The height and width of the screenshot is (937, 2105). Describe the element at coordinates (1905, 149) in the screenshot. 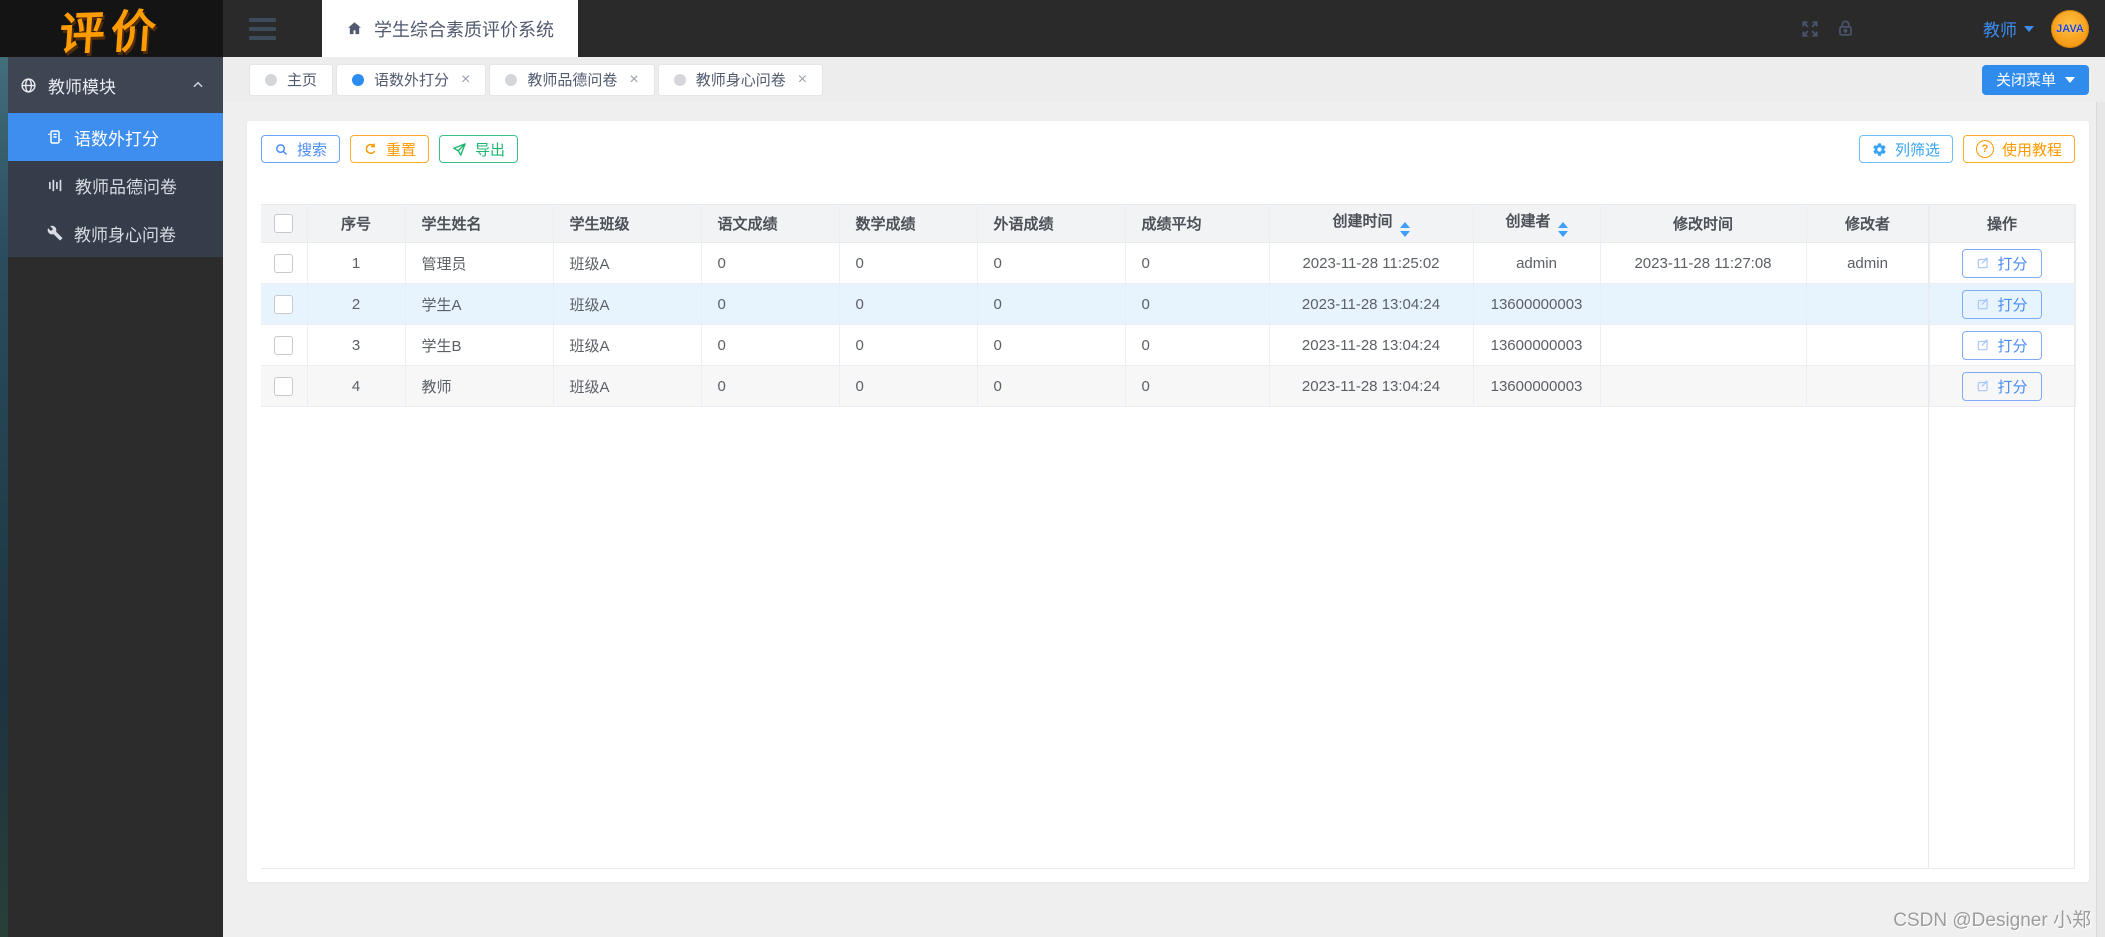

I see `column-filter-button: 列筛选` at that location.